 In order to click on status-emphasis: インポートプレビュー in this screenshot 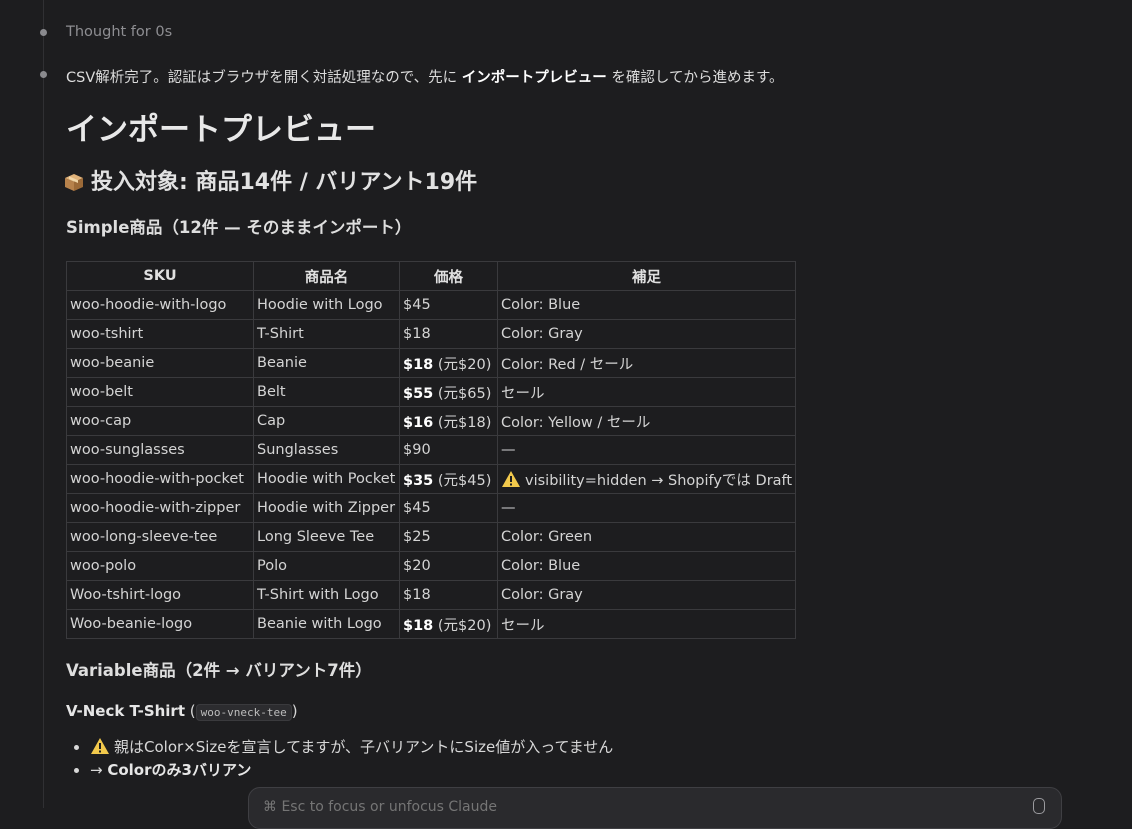, I will do `click(534, 78)`.